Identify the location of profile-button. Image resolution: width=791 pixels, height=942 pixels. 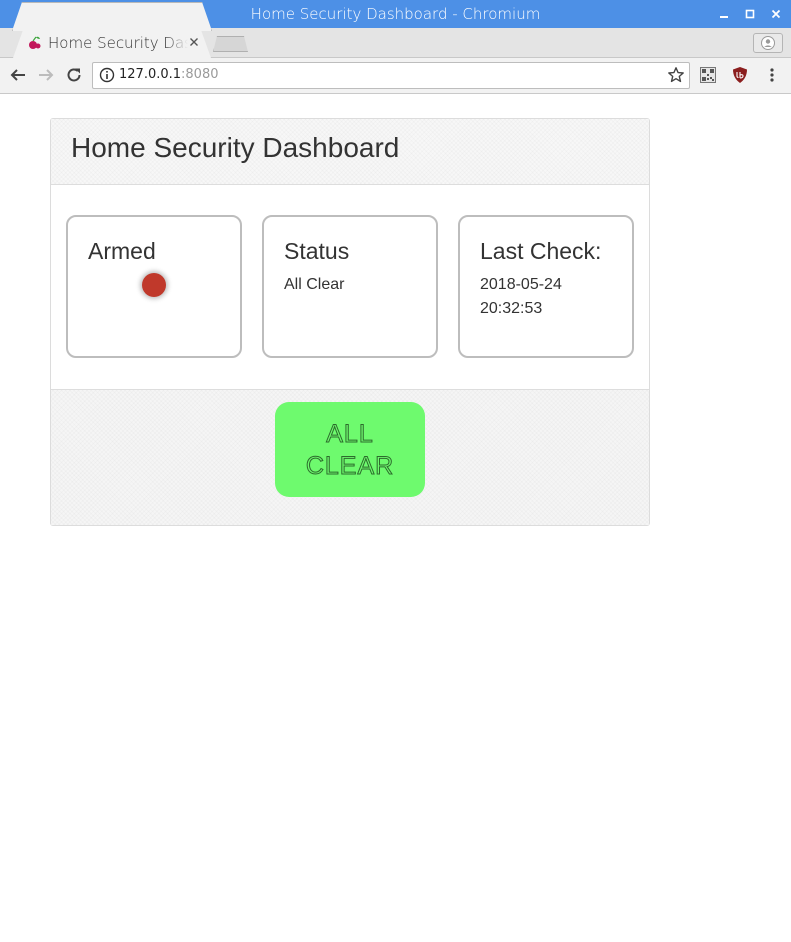
(768, 43).